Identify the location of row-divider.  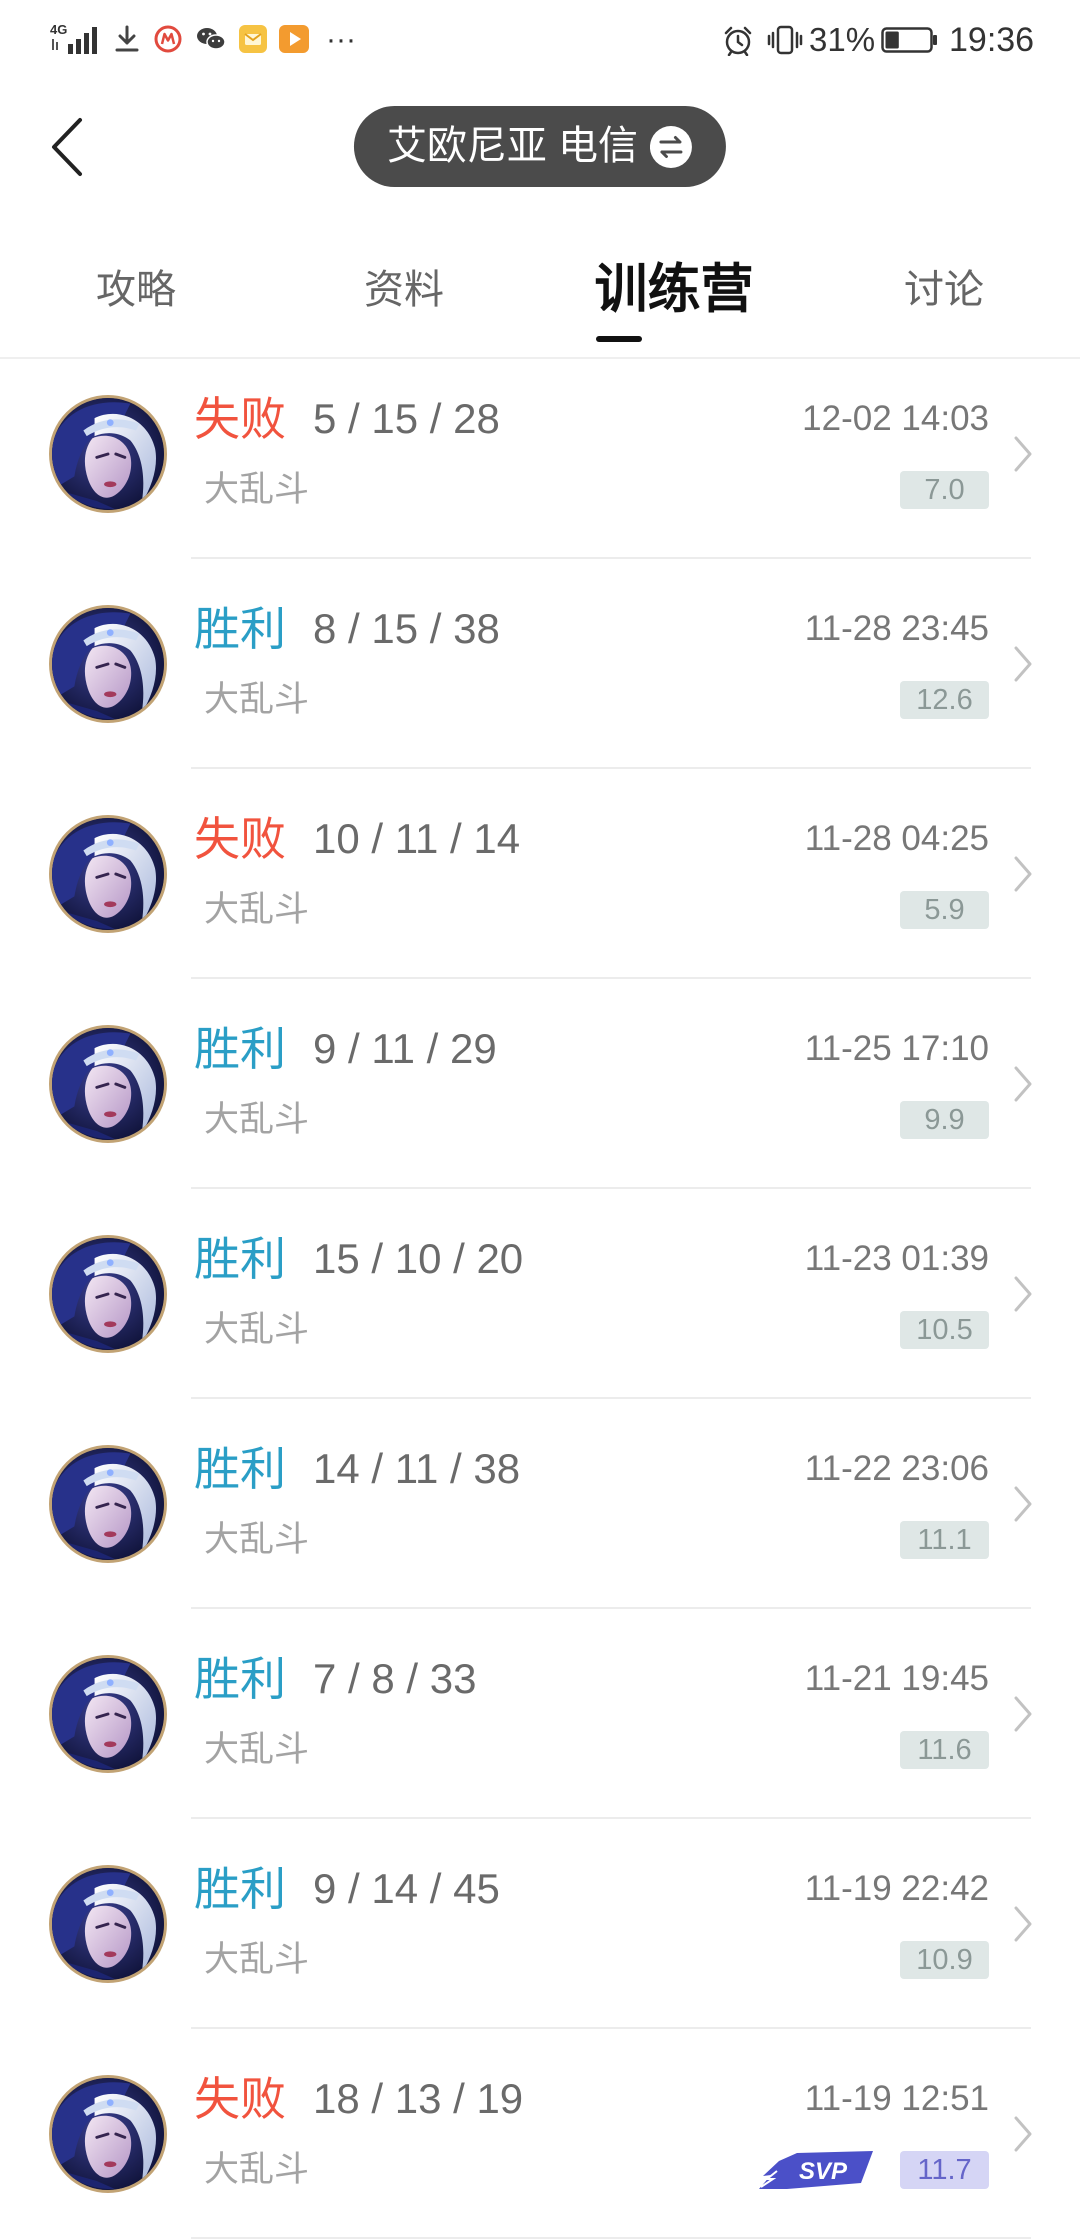
(611, 2238).